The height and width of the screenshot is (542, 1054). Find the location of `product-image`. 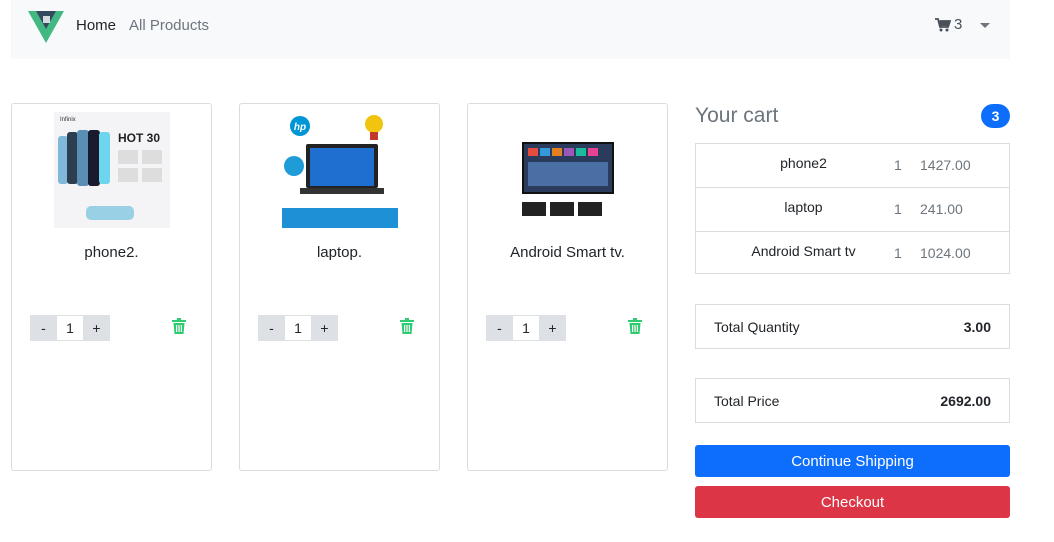

product-image is located at coordinates (568, 170).